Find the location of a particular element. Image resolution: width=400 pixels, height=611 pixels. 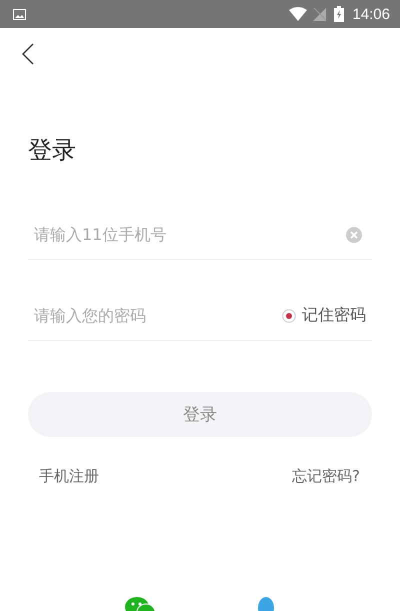

battery-charging-icon is located at coordinates (339, 14).